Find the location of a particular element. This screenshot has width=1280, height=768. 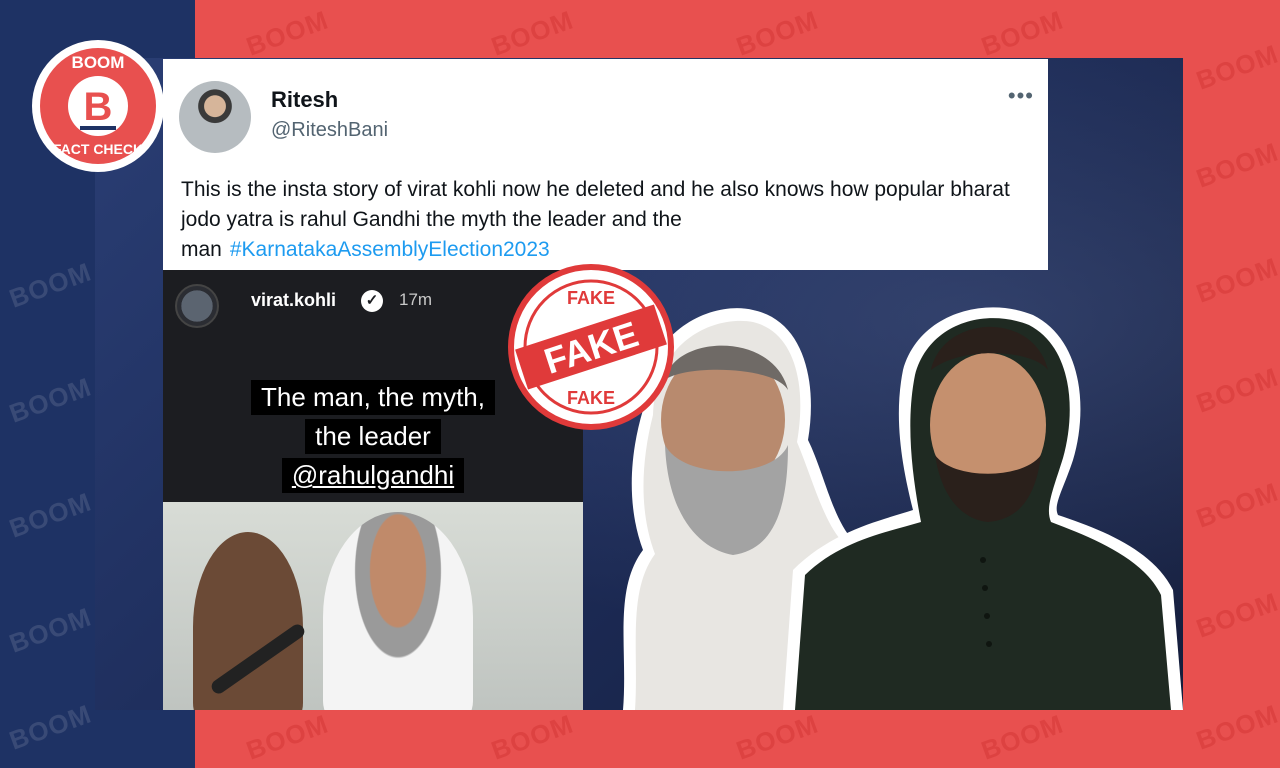

story-timestamp: 17m is located at coordinates (416, 299).